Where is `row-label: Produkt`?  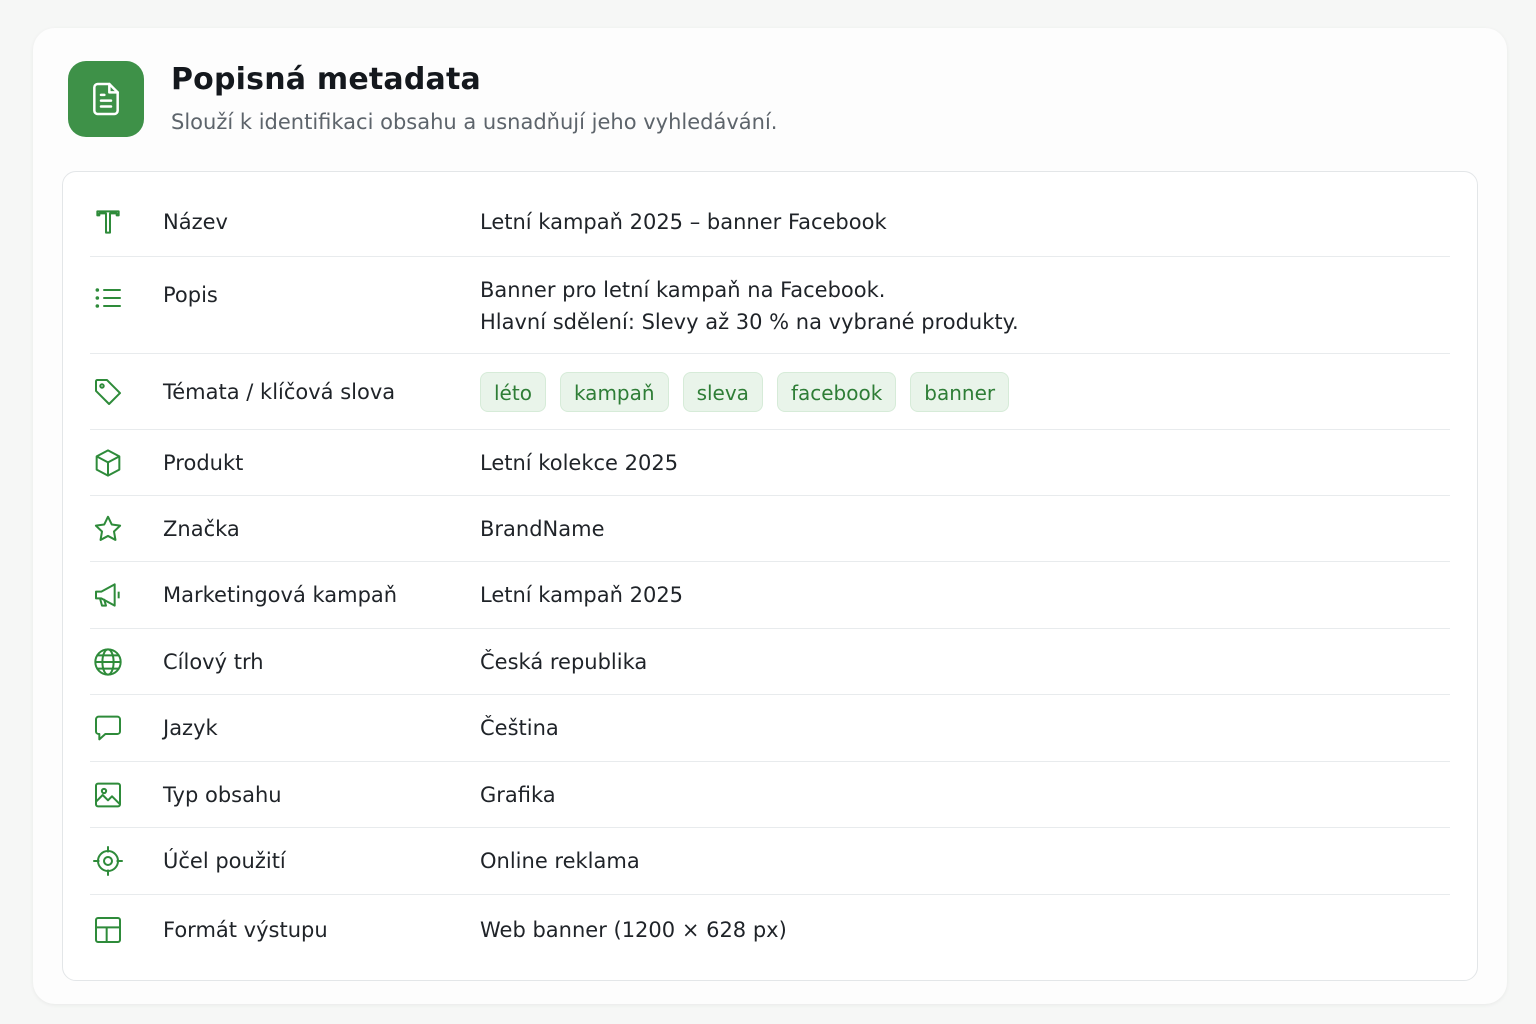
row-label: Produkt is located at coordinates (203, 462).